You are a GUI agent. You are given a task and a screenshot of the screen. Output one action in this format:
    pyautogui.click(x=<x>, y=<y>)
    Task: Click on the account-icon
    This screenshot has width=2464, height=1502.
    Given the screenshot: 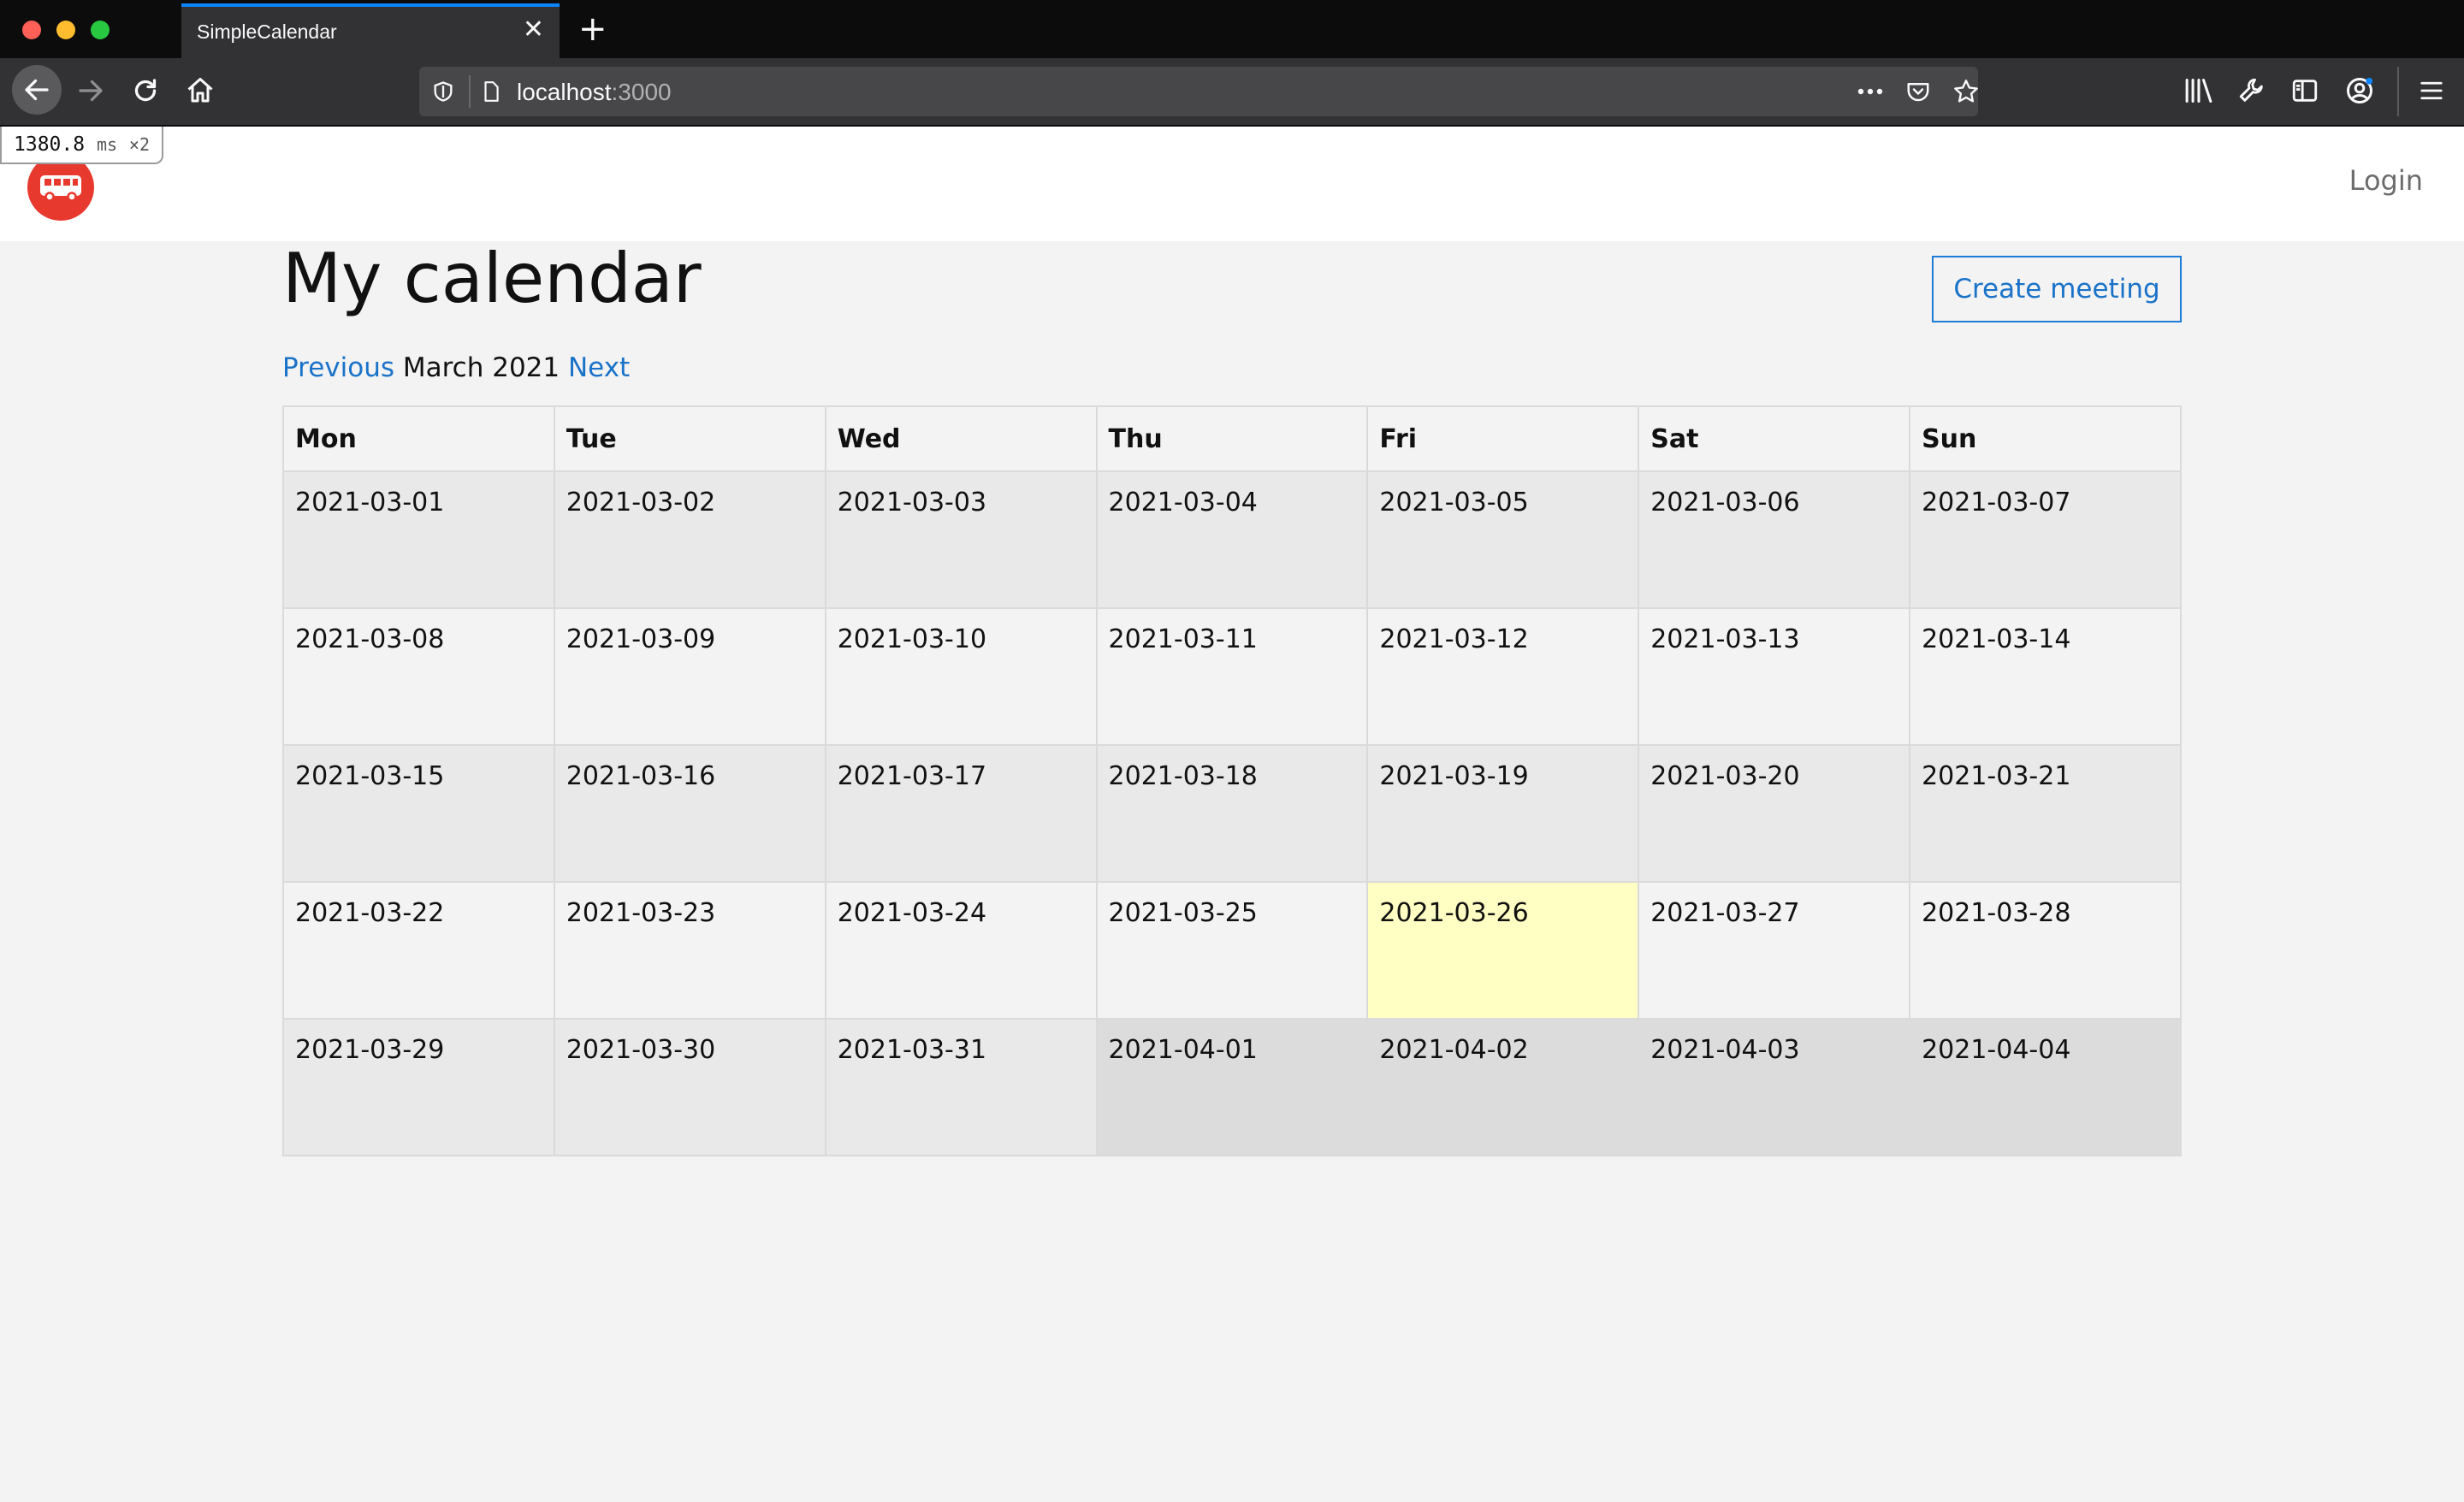 What is the action you would take?
    pyautogui.click(x=2359, y=90)
    